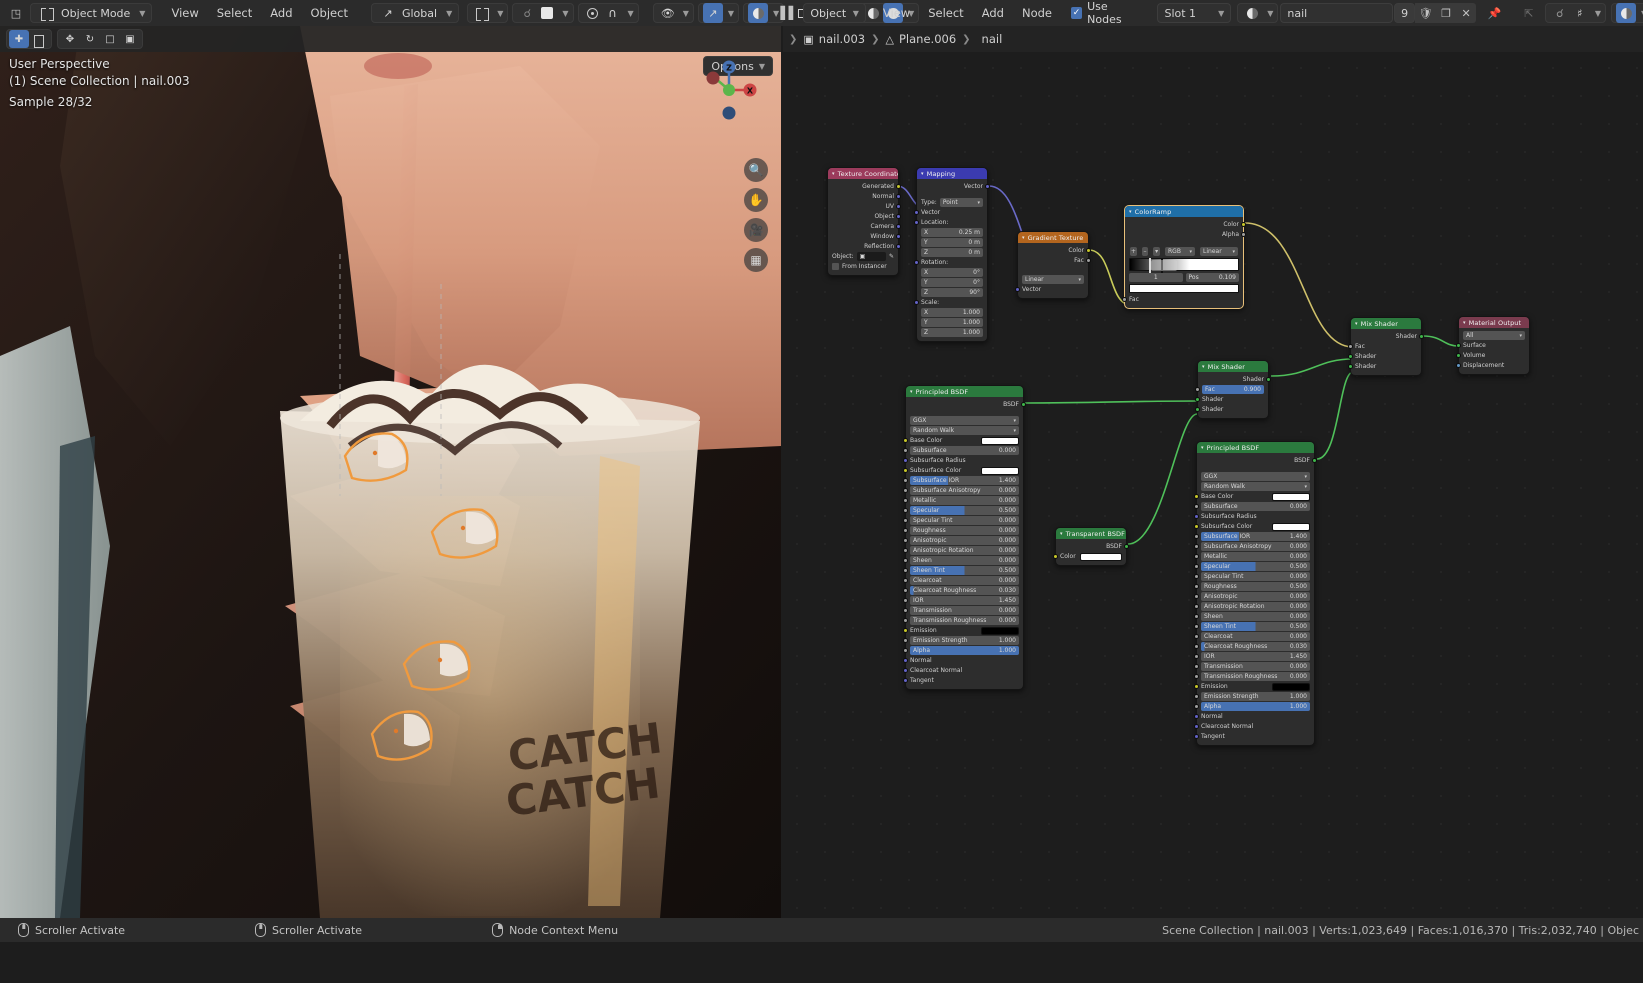 The image size is (1643, 983). I want to click on node-header: ▾ Texture Coordinate, so click(863, 173).